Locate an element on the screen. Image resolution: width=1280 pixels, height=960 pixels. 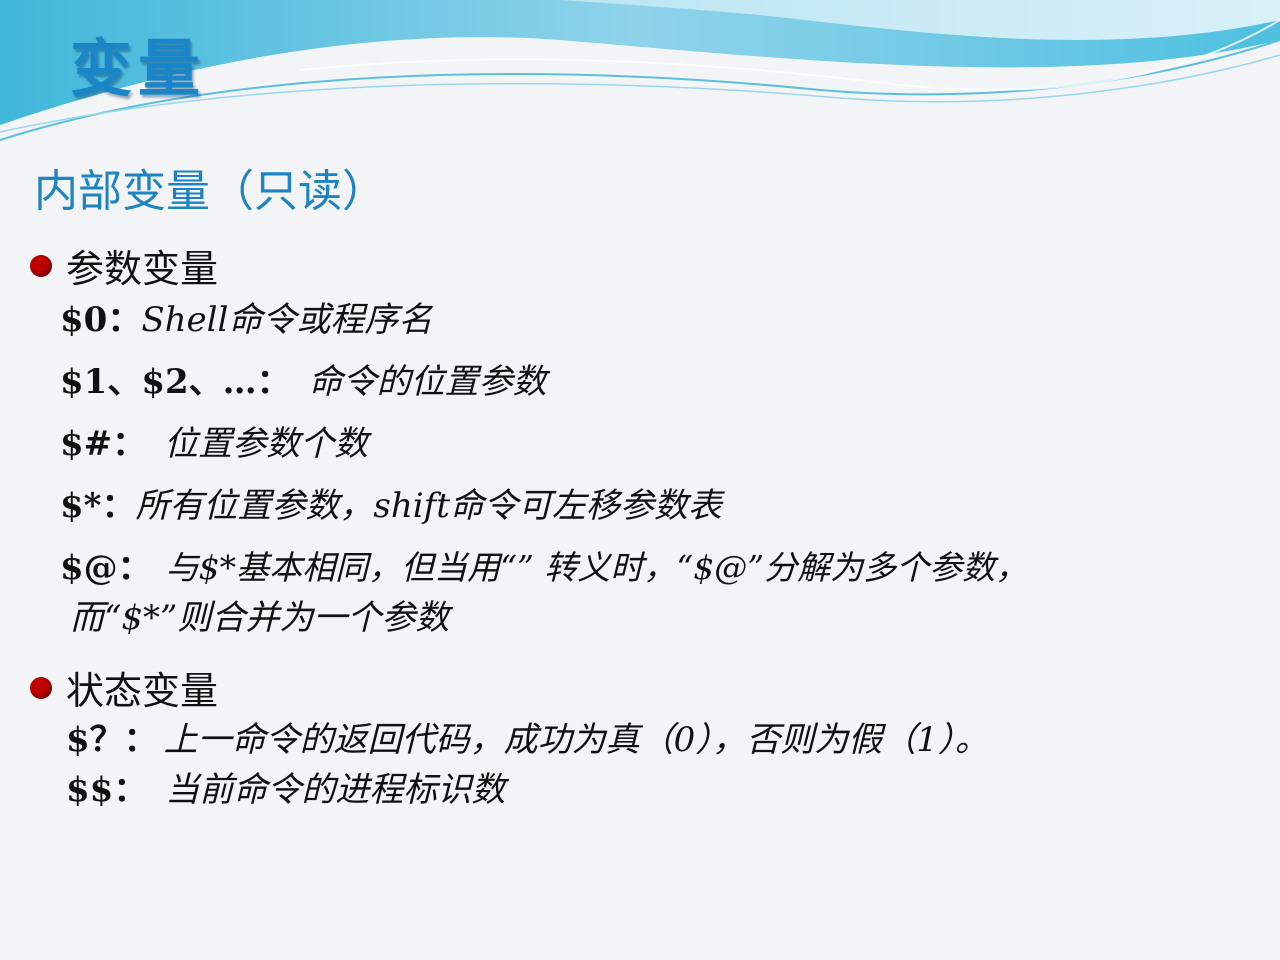
variable-description: 命令的位置参数 is located at coordinates (427, 382).